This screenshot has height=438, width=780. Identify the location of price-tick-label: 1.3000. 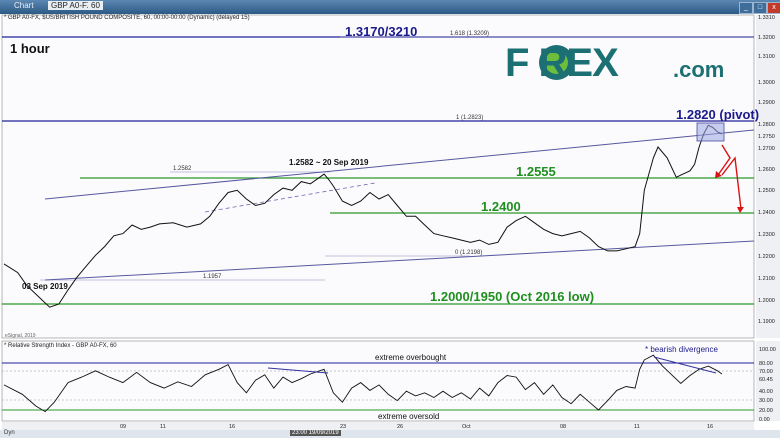
(766, 83).